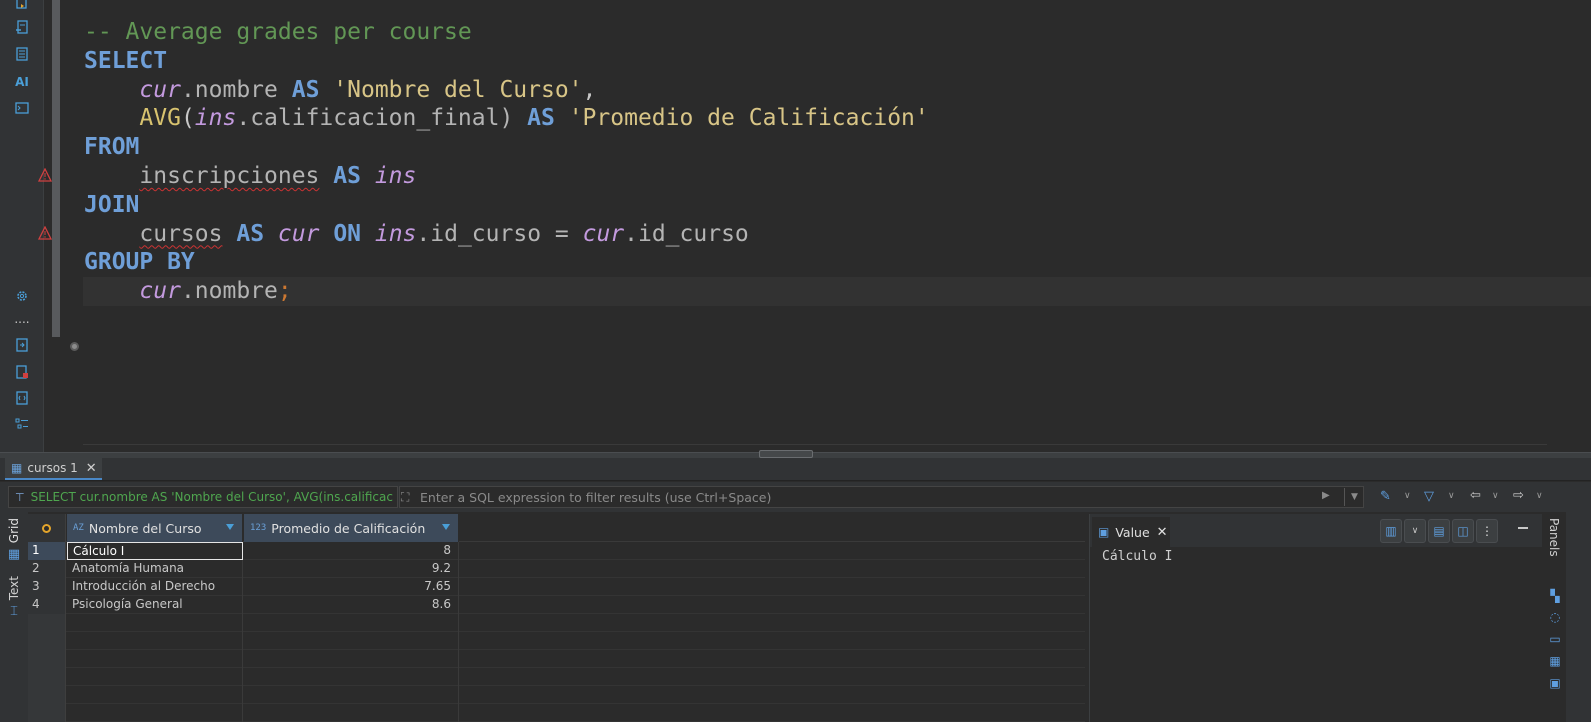 The height and width of the screenshot is (722, 1591). What do you see at coordinates (506, 291) in the screenshot?
I see `code-line: cur.nombre;` at bounding box center [506, 291].